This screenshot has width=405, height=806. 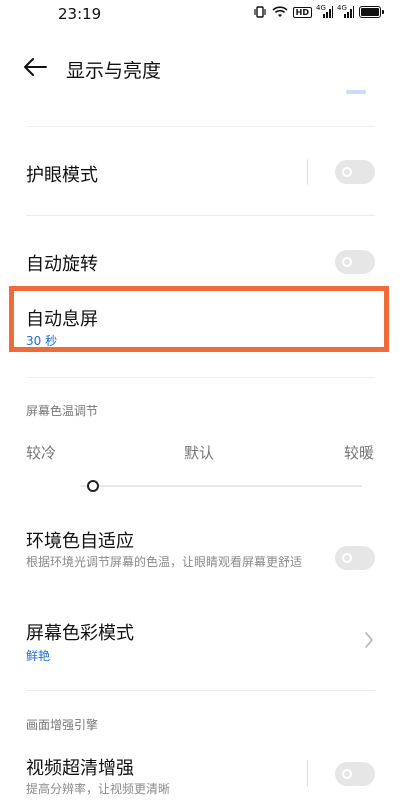 I want to click on video-enhance-subtitle: 提高分辨率，让视频更清晰, so click(x=98, y=789).